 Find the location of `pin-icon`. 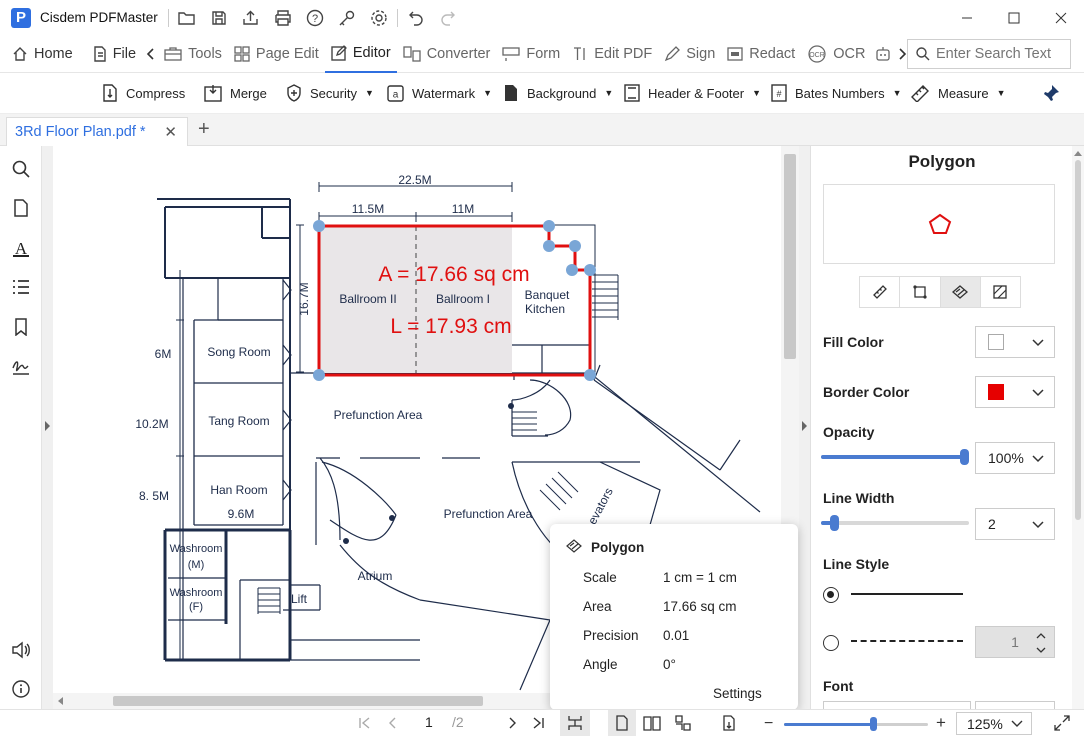

pin-icon is located at coordinates (1051, 93).